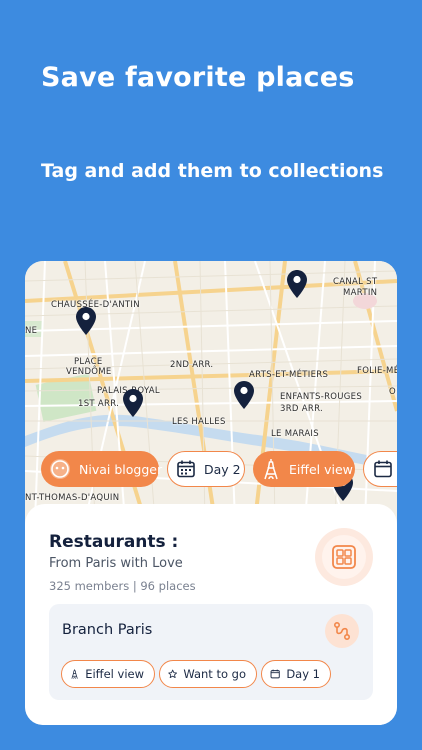 This screenshot has height=750, width=422. What do you see at coordinates (355, 282) in the screenshot?
I see `map-label: CANAL ST` at bounding box center [355, 282].